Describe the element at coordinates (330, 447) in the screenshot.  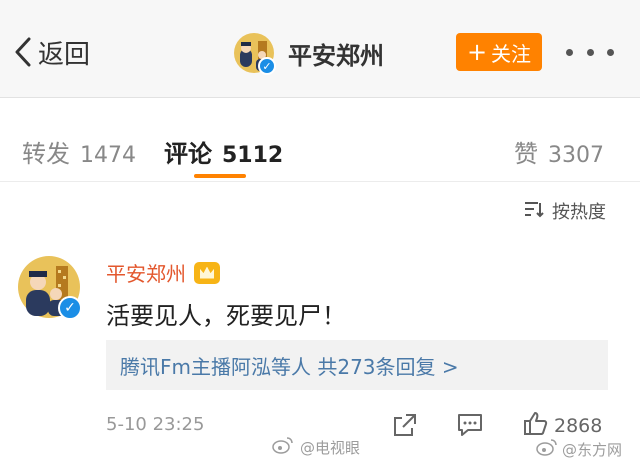
I see `watermark-left-text: @电视眼` at that location.